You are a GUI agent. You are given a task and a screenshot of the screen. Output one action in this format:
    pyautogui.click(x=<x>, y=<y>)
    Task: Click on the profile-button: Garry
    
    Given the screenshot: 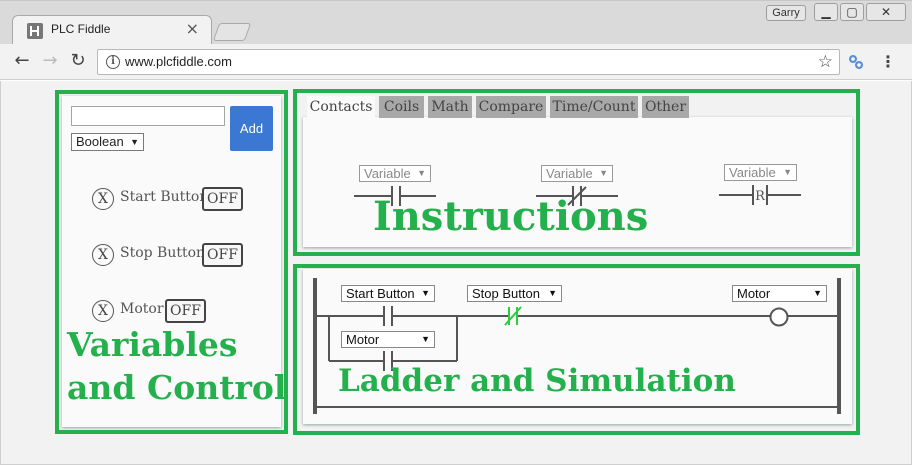 What is the action you would take?
    pyautogui.click(x=786, y=13)
    